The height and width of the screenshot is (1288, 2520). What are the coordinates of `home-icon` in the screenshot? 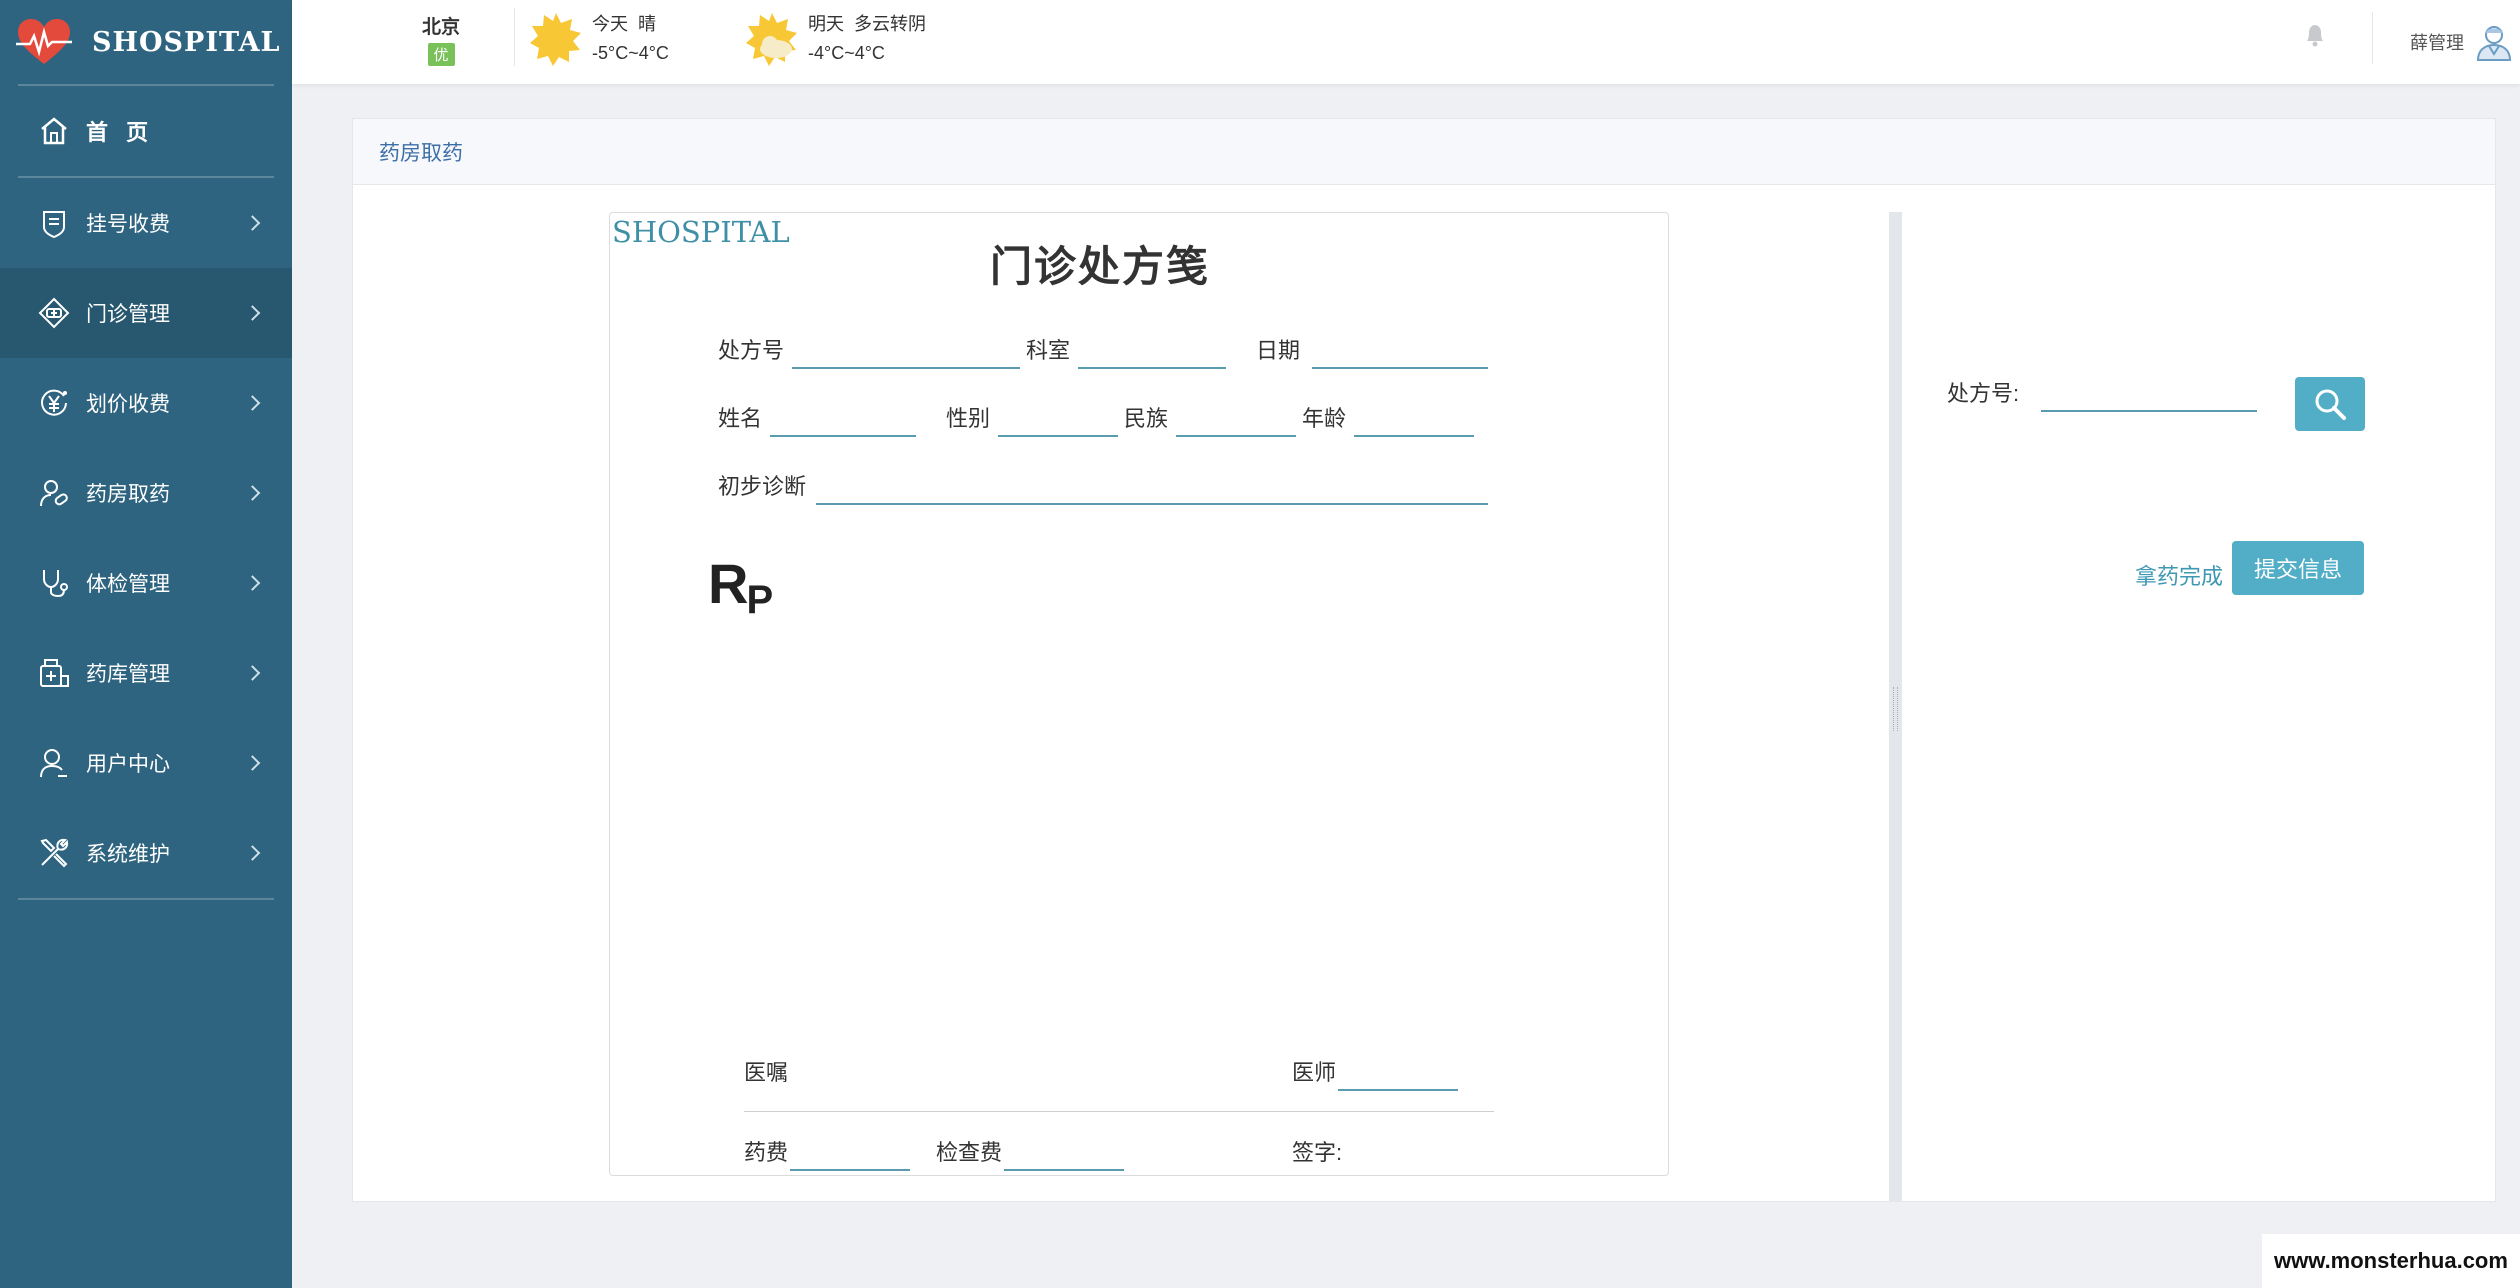 It's located at (54, 131).